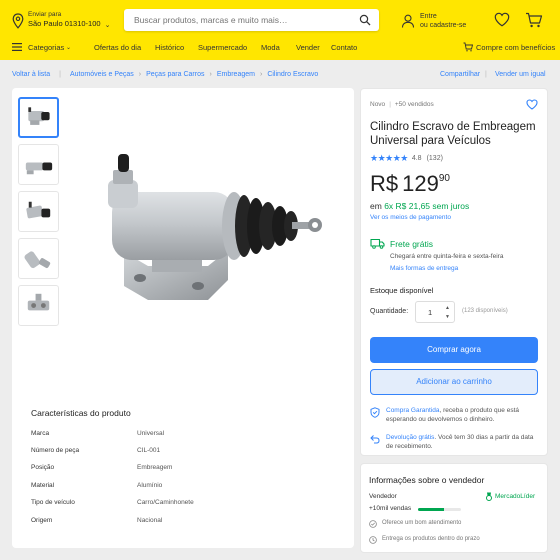 The image size is (560, 560). I want to click on spec-row: Posição Embreagem, so click(181, 468).